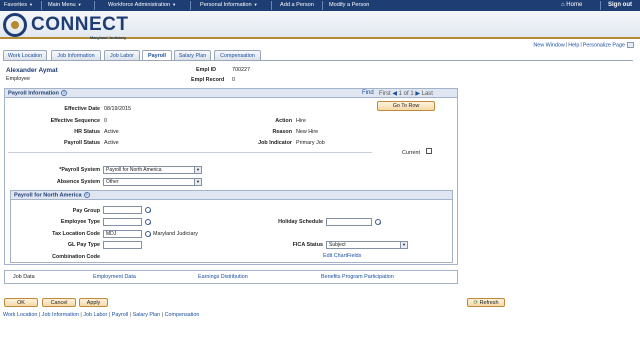 The image size is (640, 360). I want to click on row-navigation: First ◀ 1 of 1 ▶ Last, so click(418, 93).